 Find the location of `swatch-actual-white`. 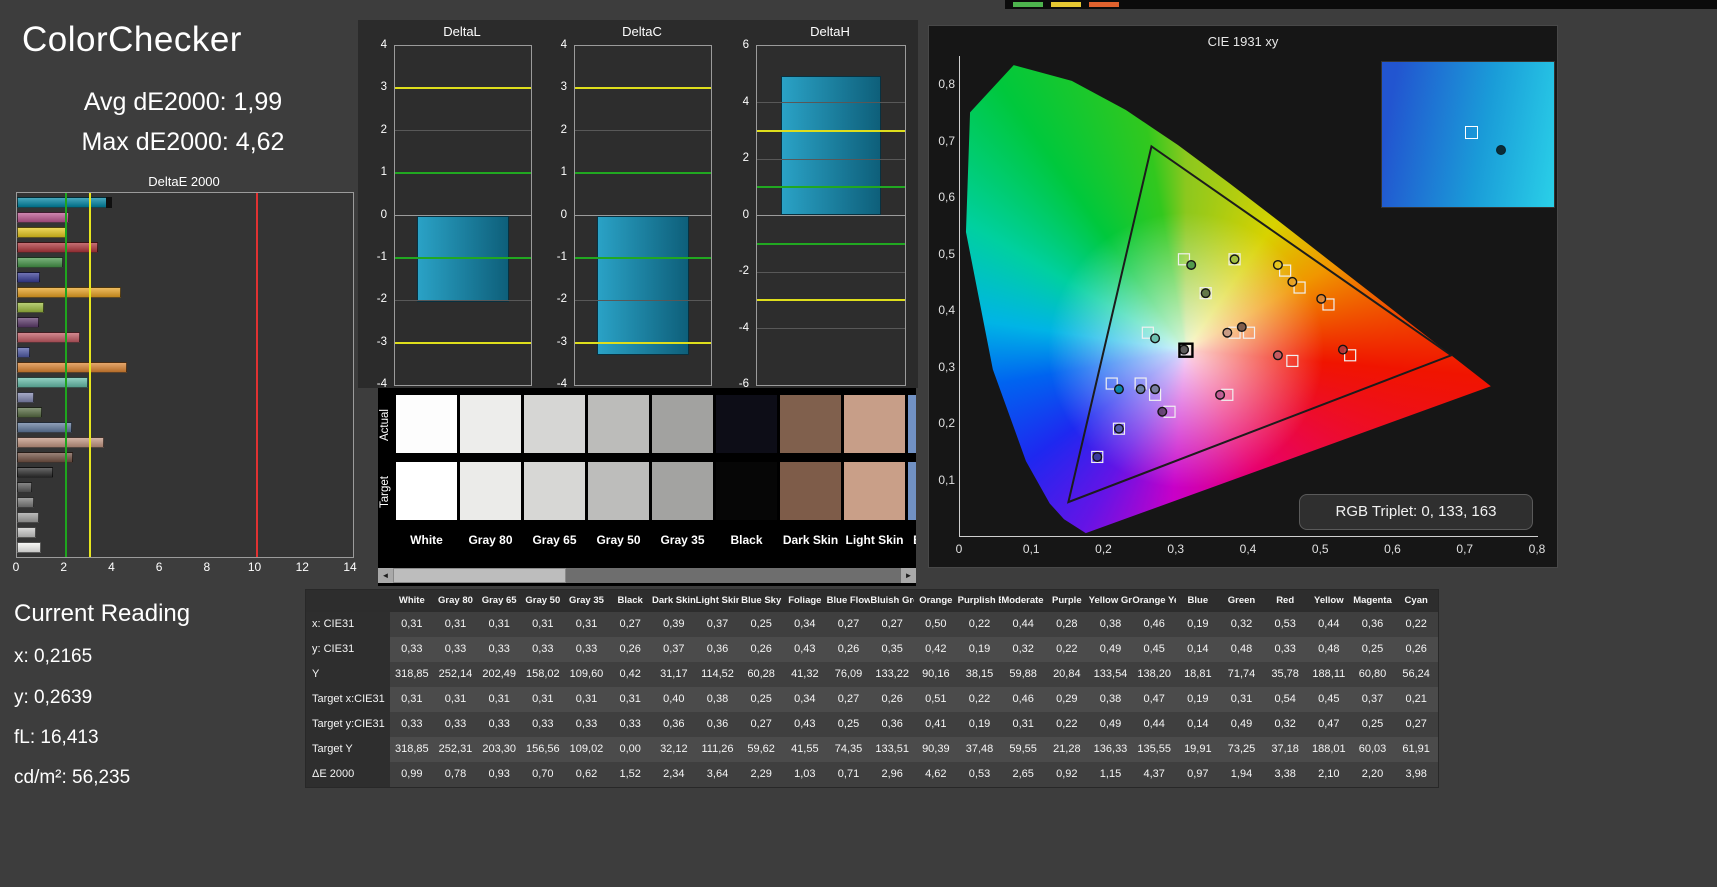

swatch-actual-white is located at coordinates (426, 424).